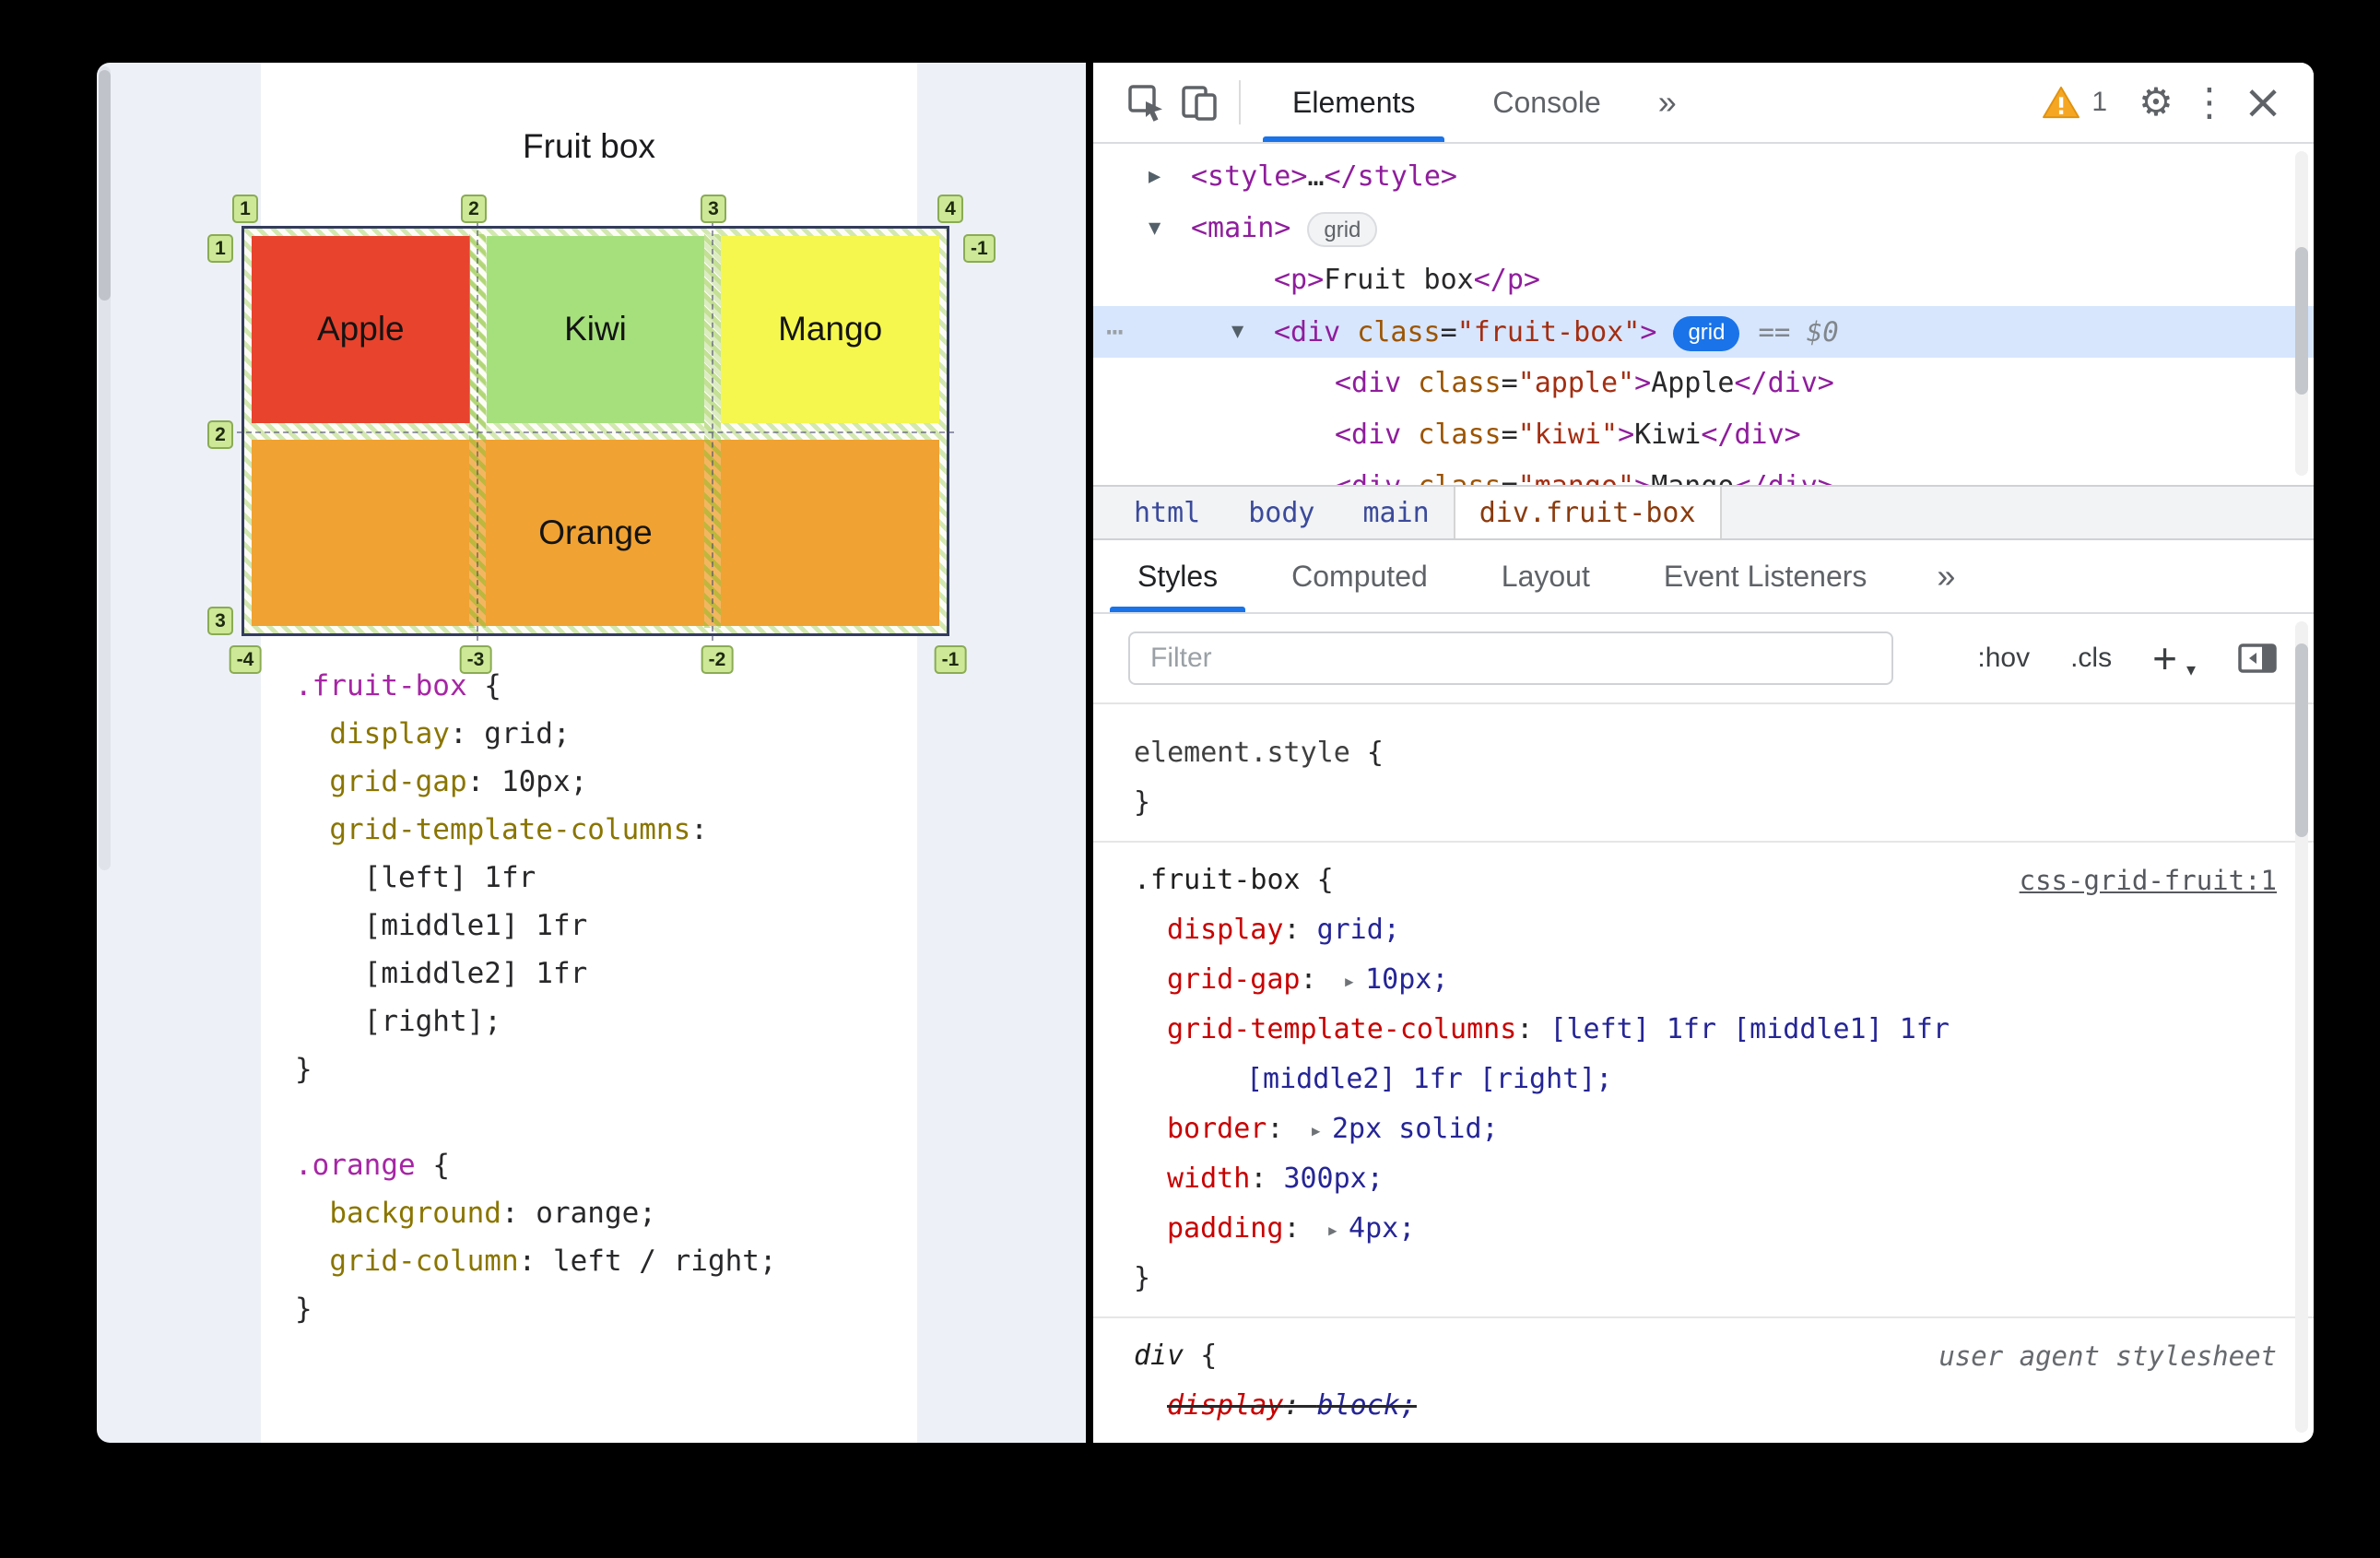 This screenshot has width=2380, height=1558. Describe the element at coordinates (1703, 228) in the screenshot. I see `dom-tree-row: ▼ <main> grid` at that location.